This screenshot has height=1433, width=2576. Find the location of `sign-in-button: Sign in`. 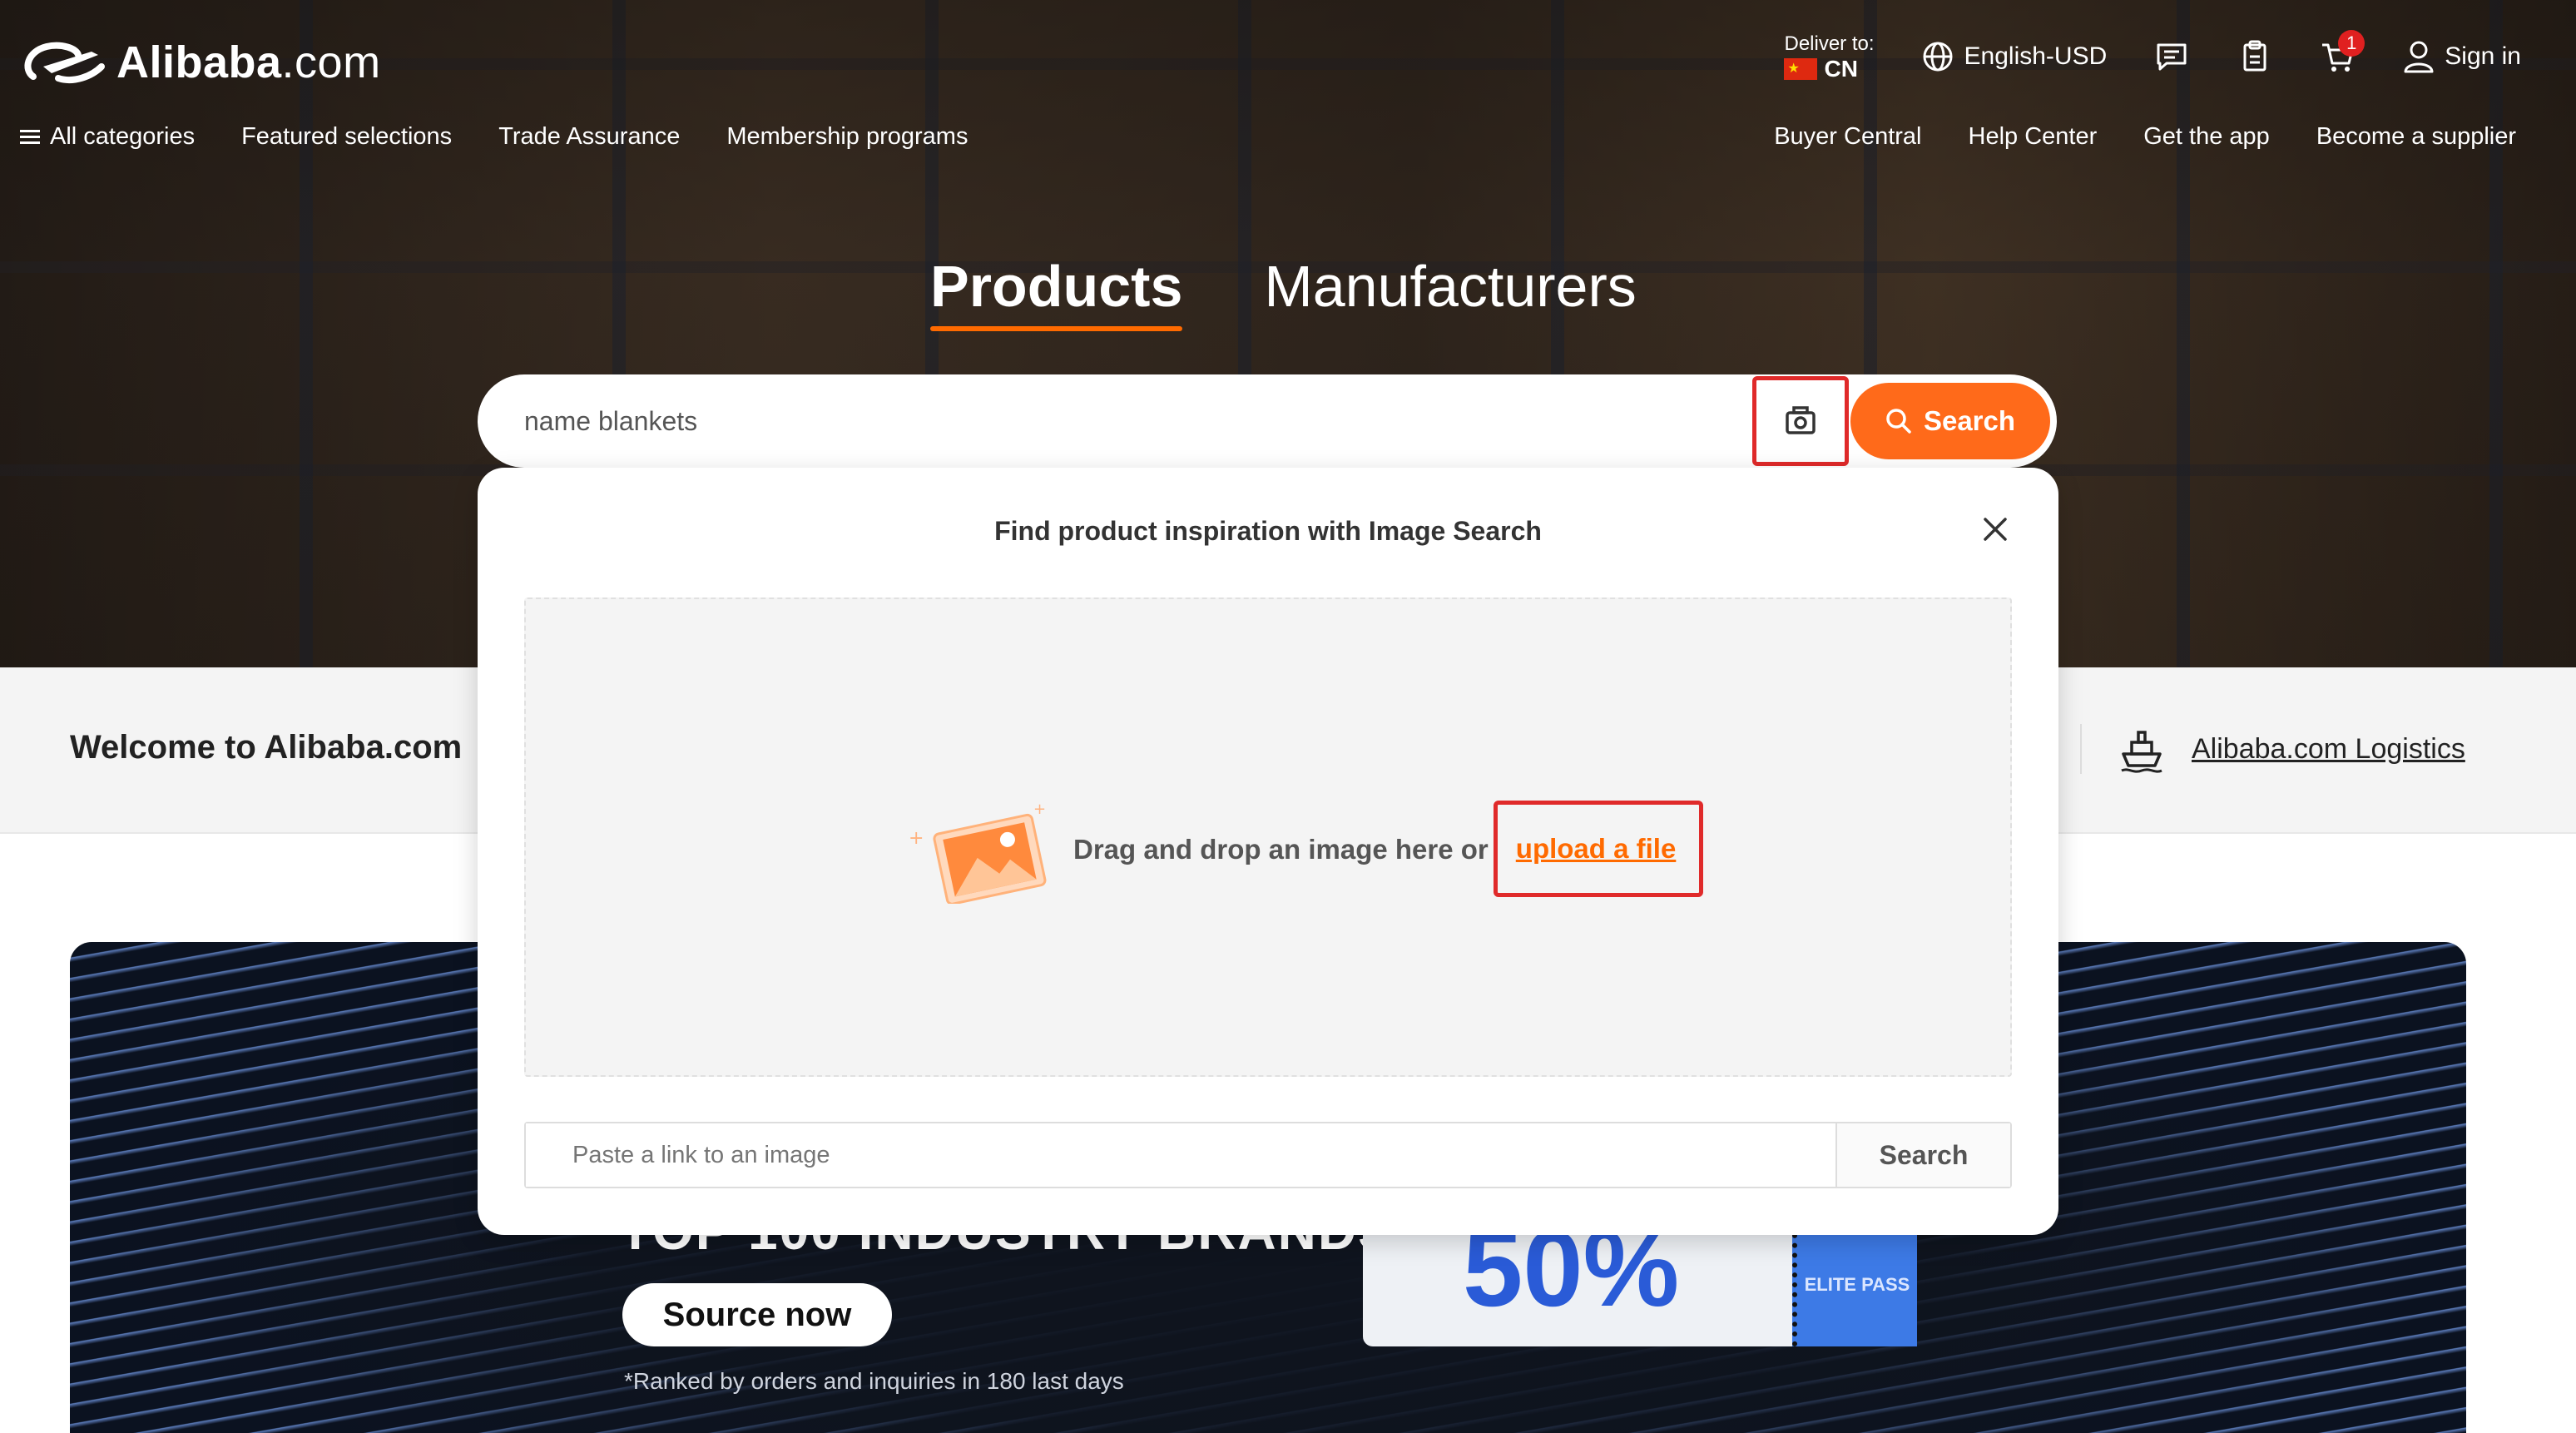

sign-in-button: Sign in is located at coordinates (2462, 57).